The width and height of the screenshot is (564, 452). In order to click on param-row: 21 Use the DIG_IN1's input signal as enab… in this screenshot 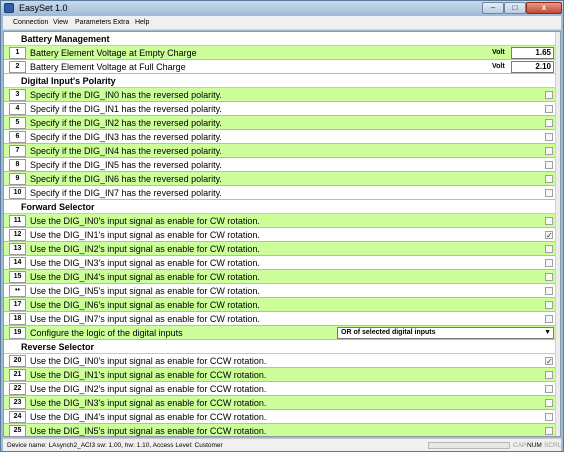, I will do `click(282, 375)`.